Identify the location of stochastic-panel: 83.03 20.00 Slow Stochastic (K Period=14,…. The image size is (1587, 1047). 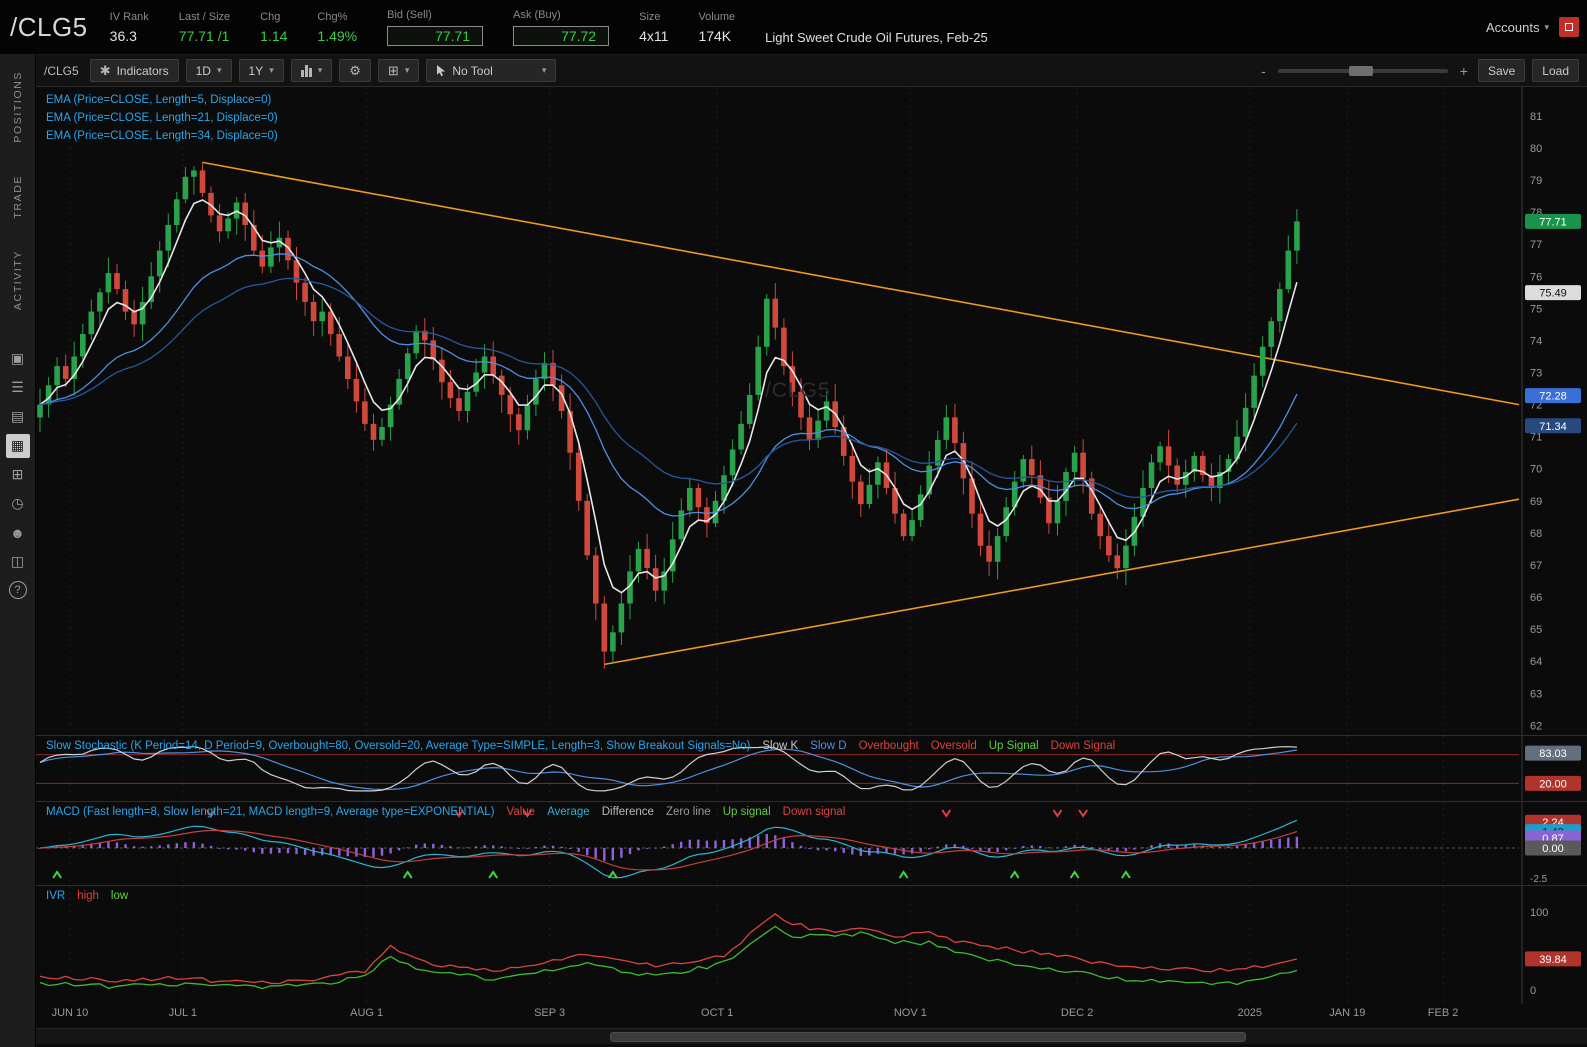
(811, 768).